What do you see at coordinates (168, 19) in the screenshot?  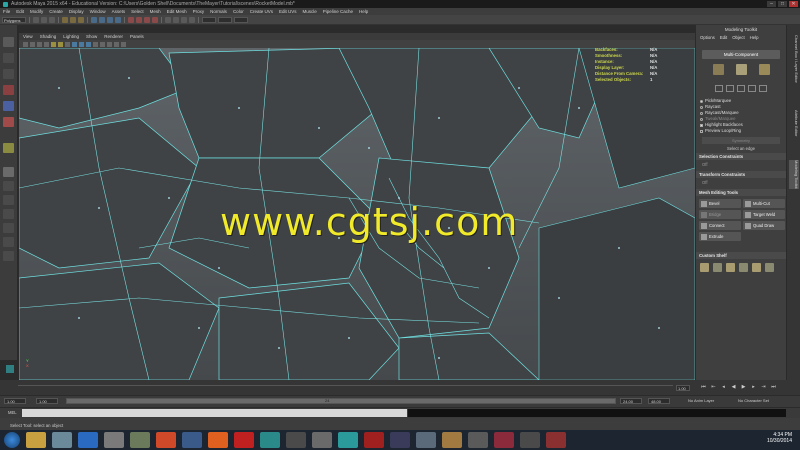 I see `history-icon` at bounding box center [168, 19].